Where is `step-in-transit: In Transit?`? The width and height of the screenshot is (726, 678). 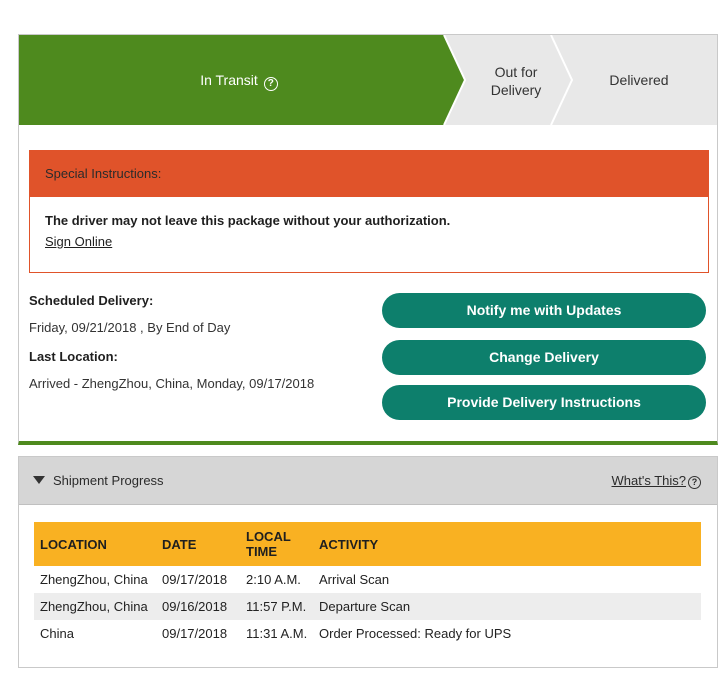 step-in-transit: In Transit? is located at coordinates (239, 81).